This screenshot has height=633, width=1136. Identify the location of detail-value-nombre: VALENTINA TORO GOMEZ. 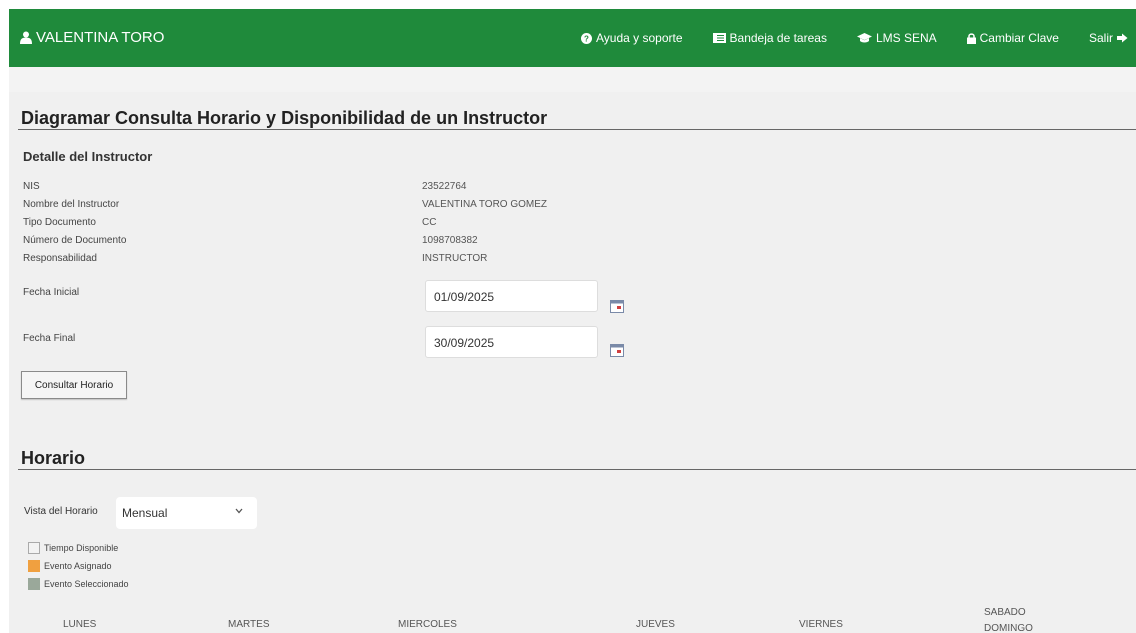
(485, 204).